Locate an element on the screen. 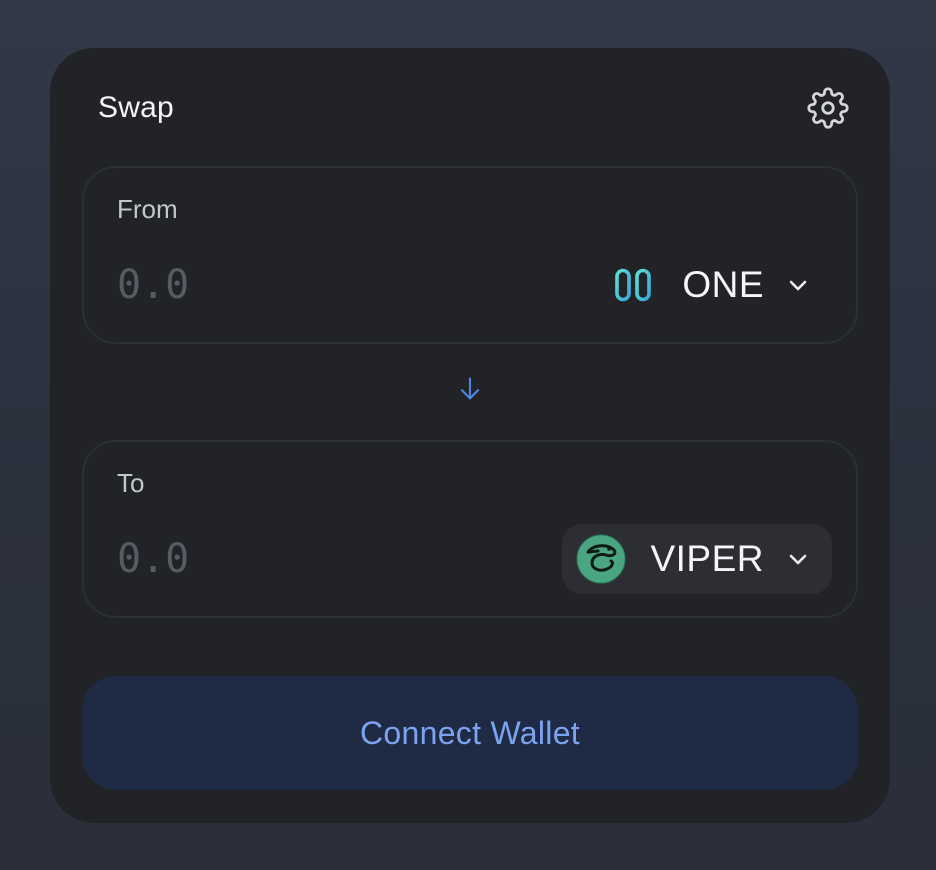  swap-title: Swap is located at coordinates (136, 107).